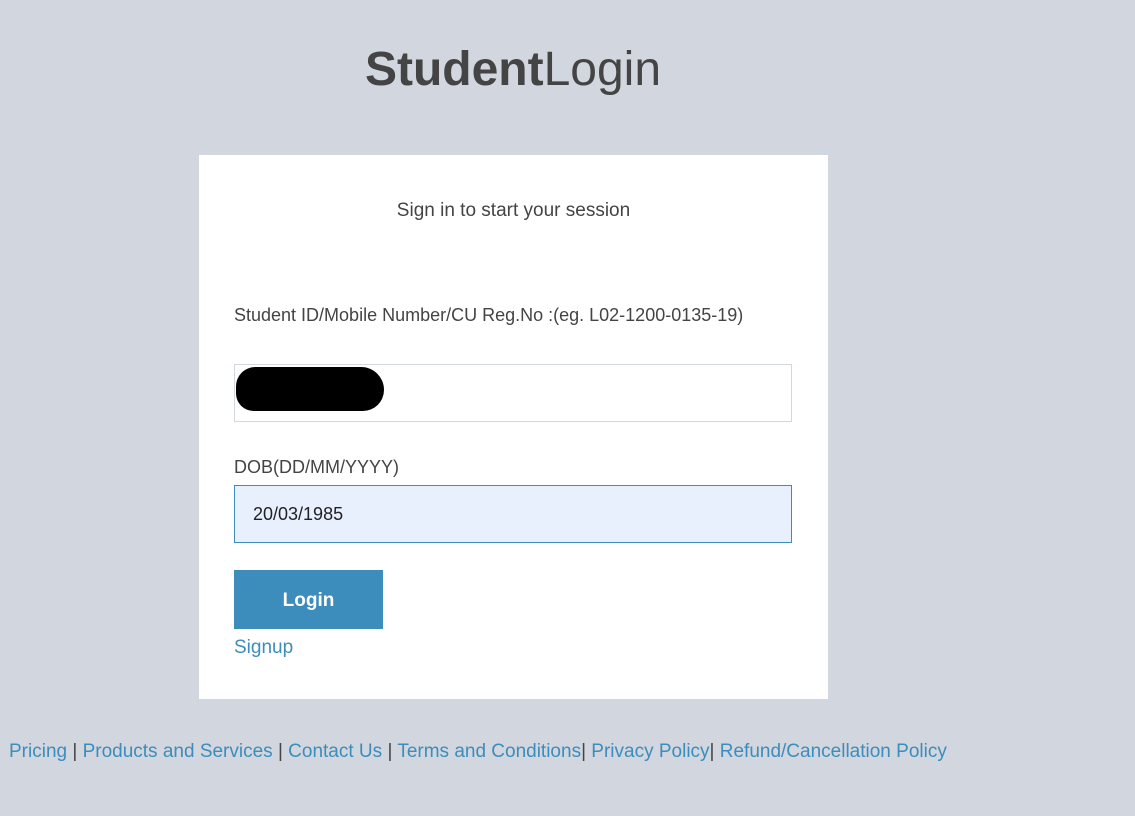 This screenshot has height=816, width=1135. Describe the element at coordinates (263, 648) in the screenshot. I see `signup-link: Signup` at that location.